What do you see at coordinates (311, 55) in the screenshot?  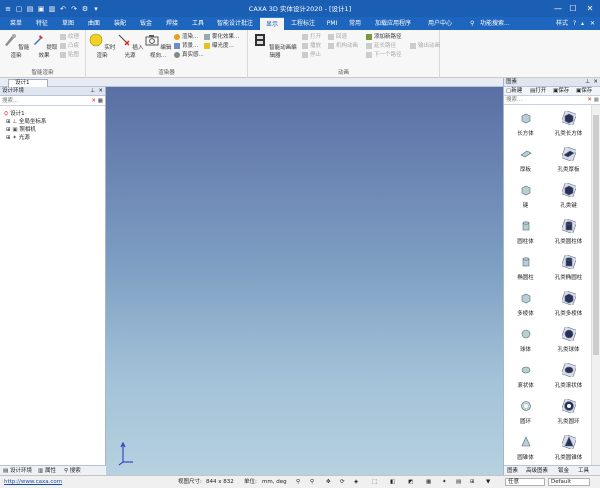 I see `anim-stop-button: 停止` at bounding box center [311, 55].